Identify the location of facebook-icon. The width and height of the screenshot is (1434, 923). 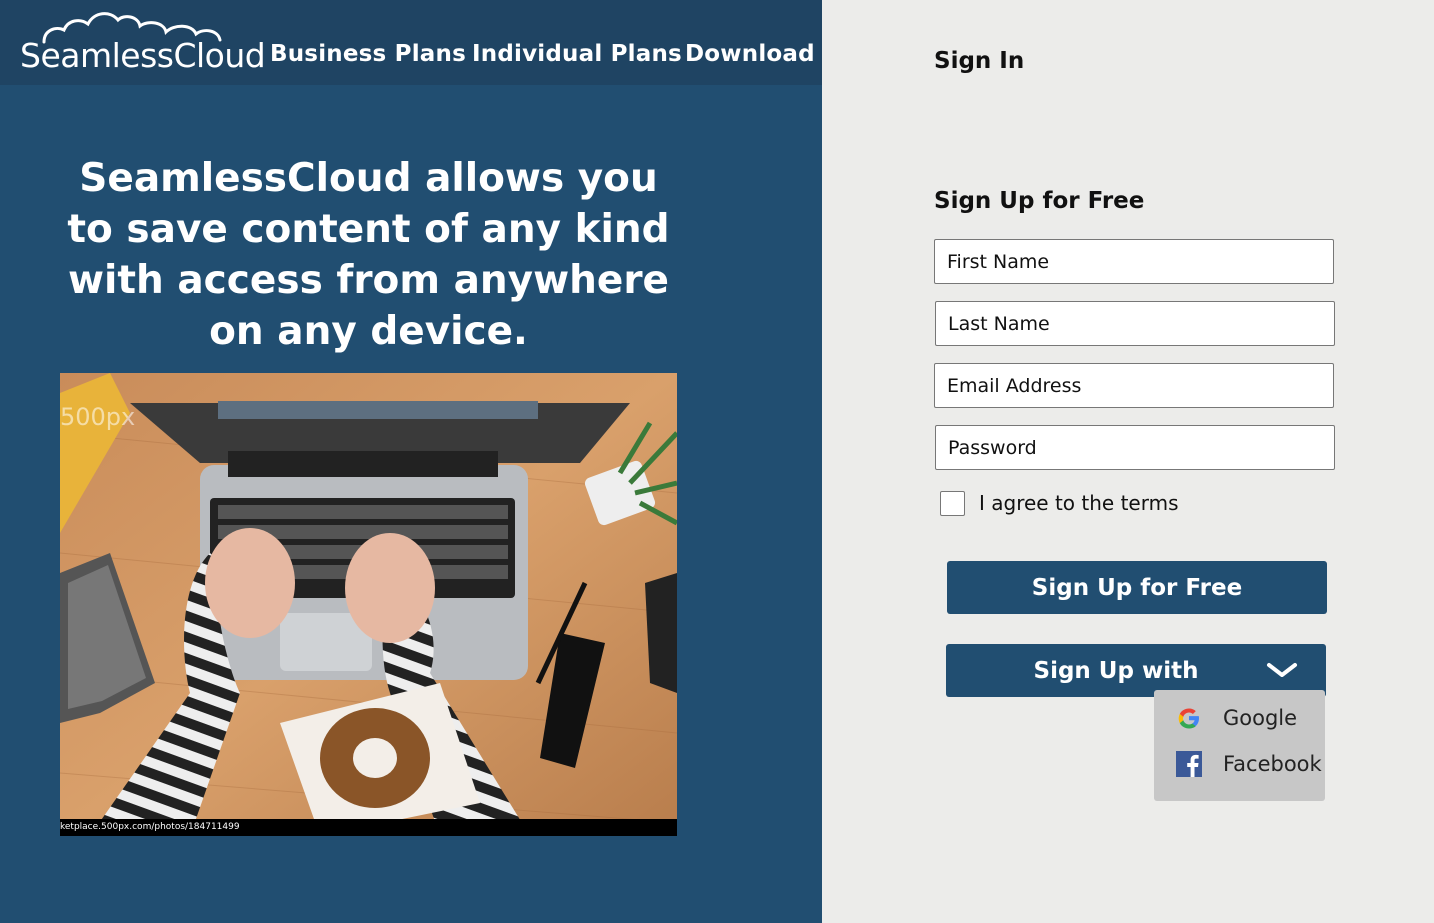
(1189, 764).